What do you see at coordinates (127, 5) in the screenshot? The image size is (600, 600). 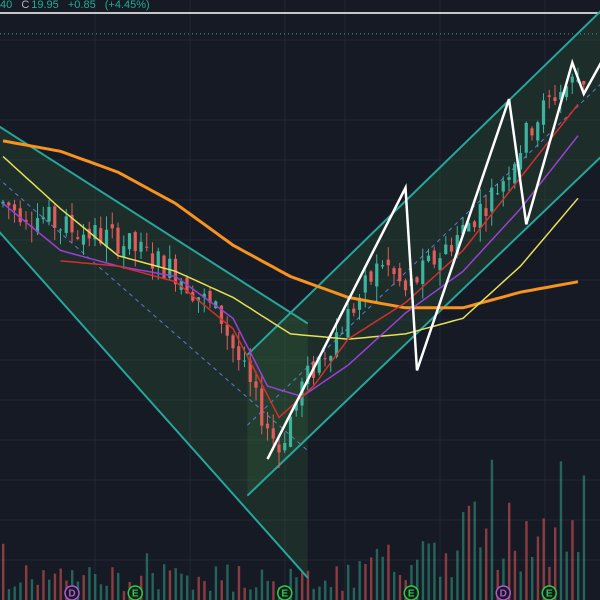 I see `change-percent: (+4.45%)` at bounding box center [127, 5].